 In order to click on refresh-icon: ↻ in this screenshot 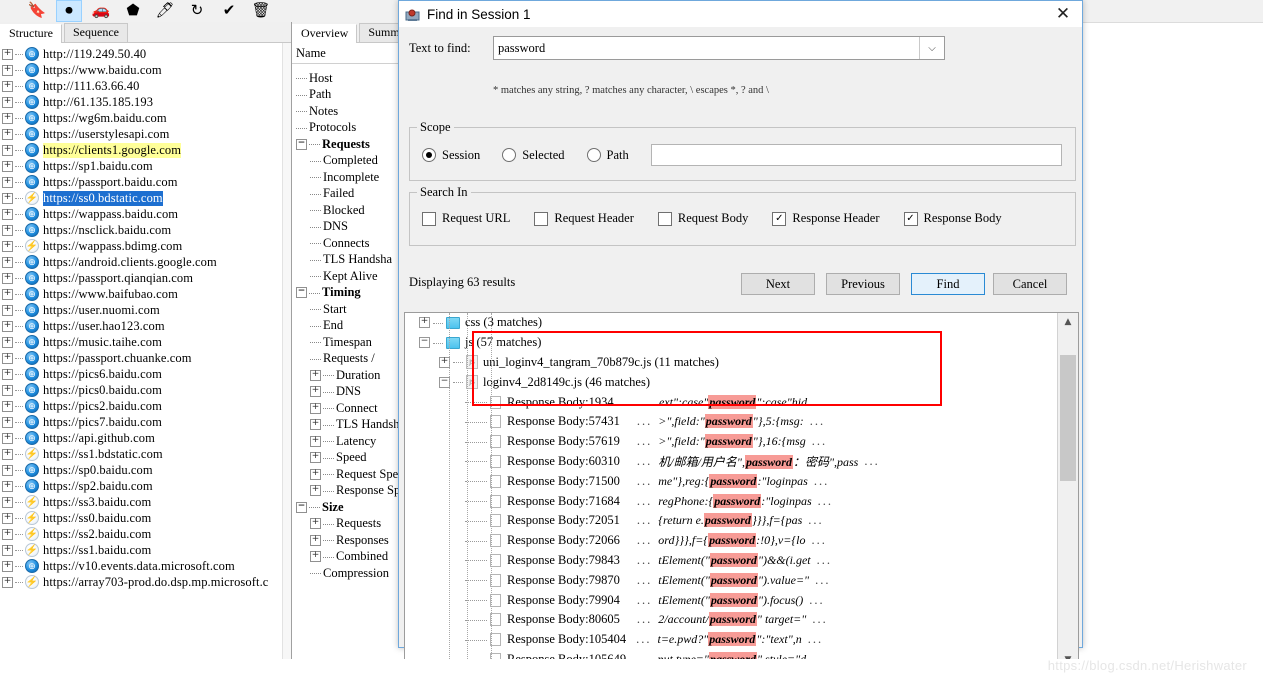, I will do `click(197, 11)`.